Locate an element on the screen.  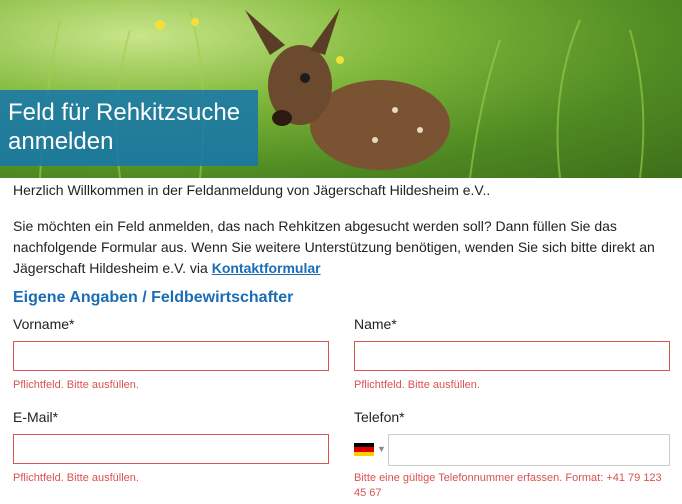
name-label: Name* is located at coordinates (375, 324).